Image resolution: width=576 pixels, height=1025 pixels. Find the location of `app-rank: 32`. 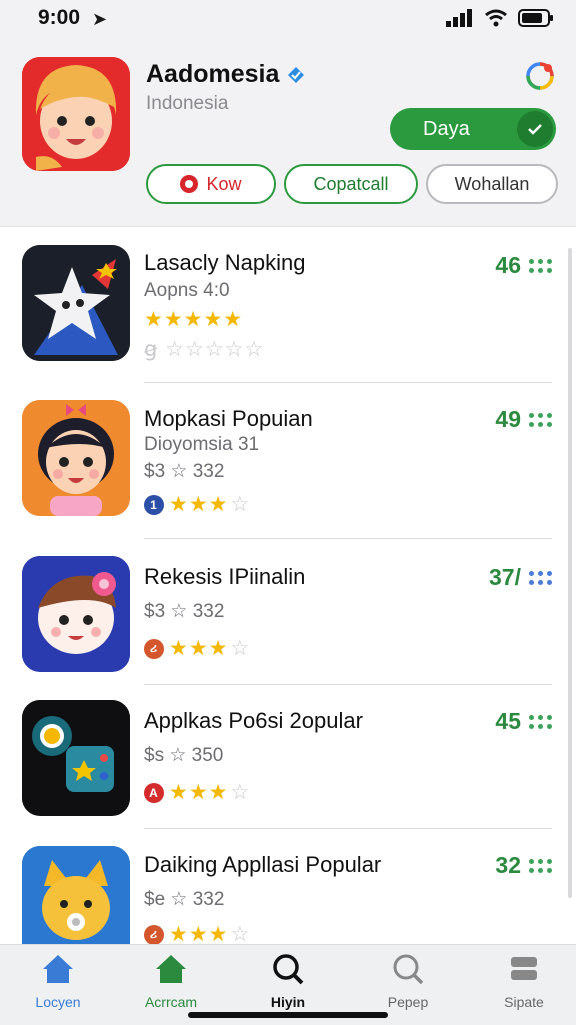

app-rank: 32 is located at coordinates (523, 865).